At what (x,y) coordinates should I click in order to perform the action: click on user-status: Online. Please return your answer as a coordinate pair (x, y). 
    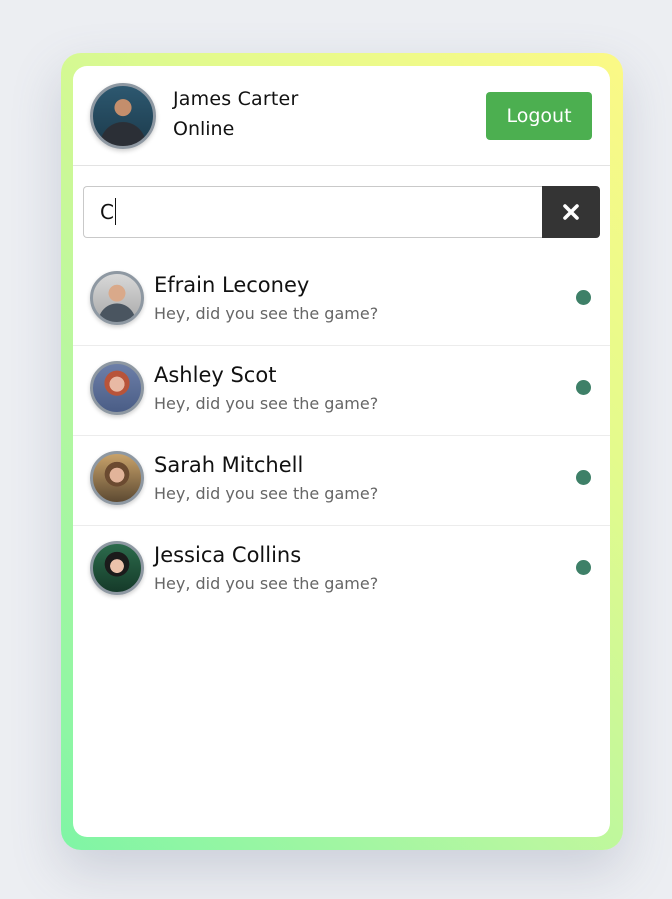
    Looking at the image, I should click on (204, 129).